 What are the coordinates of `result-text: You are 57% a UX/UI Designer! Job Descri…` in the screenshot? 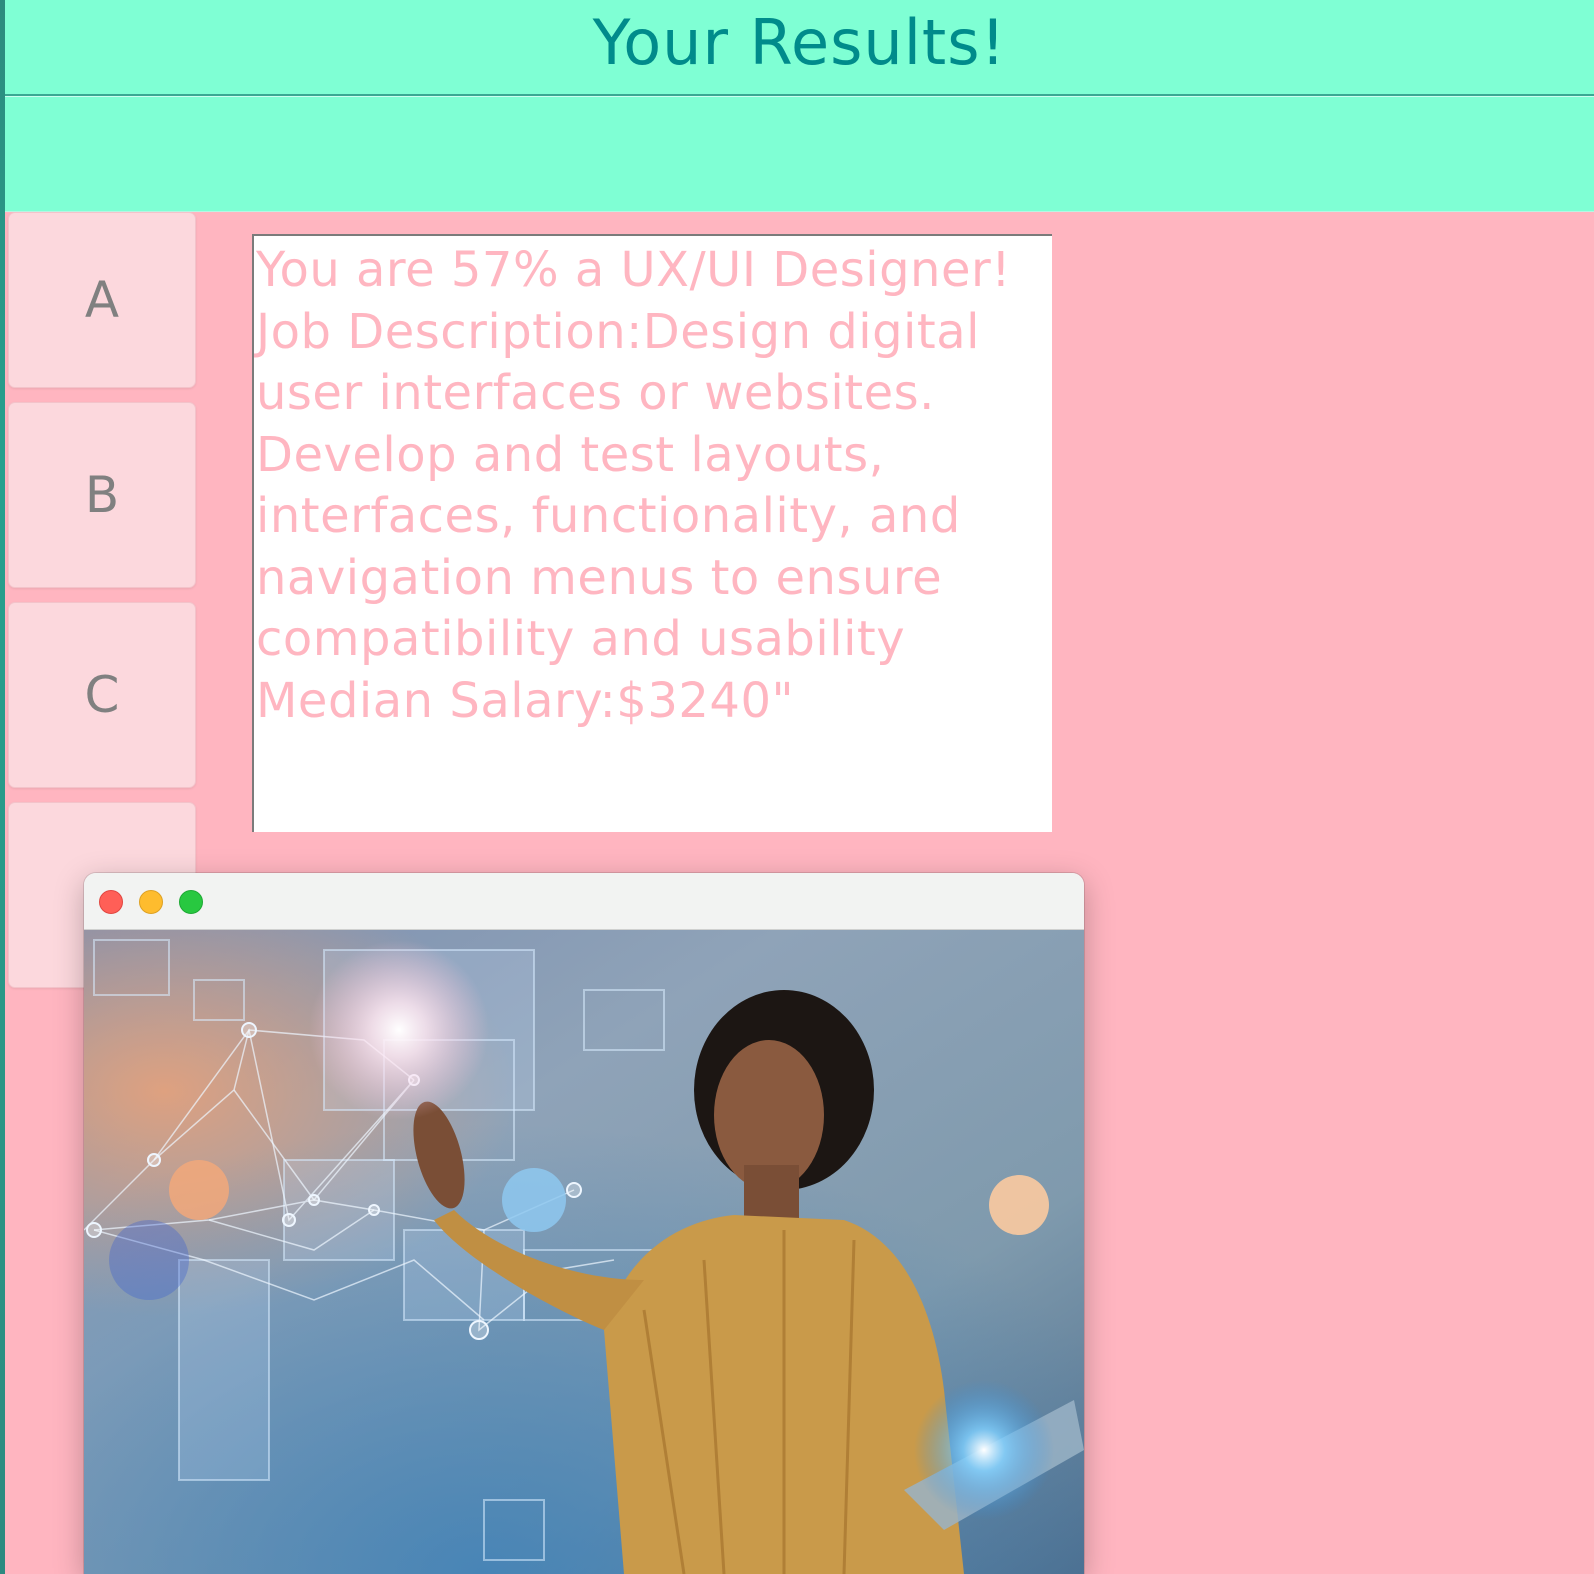 It's located at (633, 485).